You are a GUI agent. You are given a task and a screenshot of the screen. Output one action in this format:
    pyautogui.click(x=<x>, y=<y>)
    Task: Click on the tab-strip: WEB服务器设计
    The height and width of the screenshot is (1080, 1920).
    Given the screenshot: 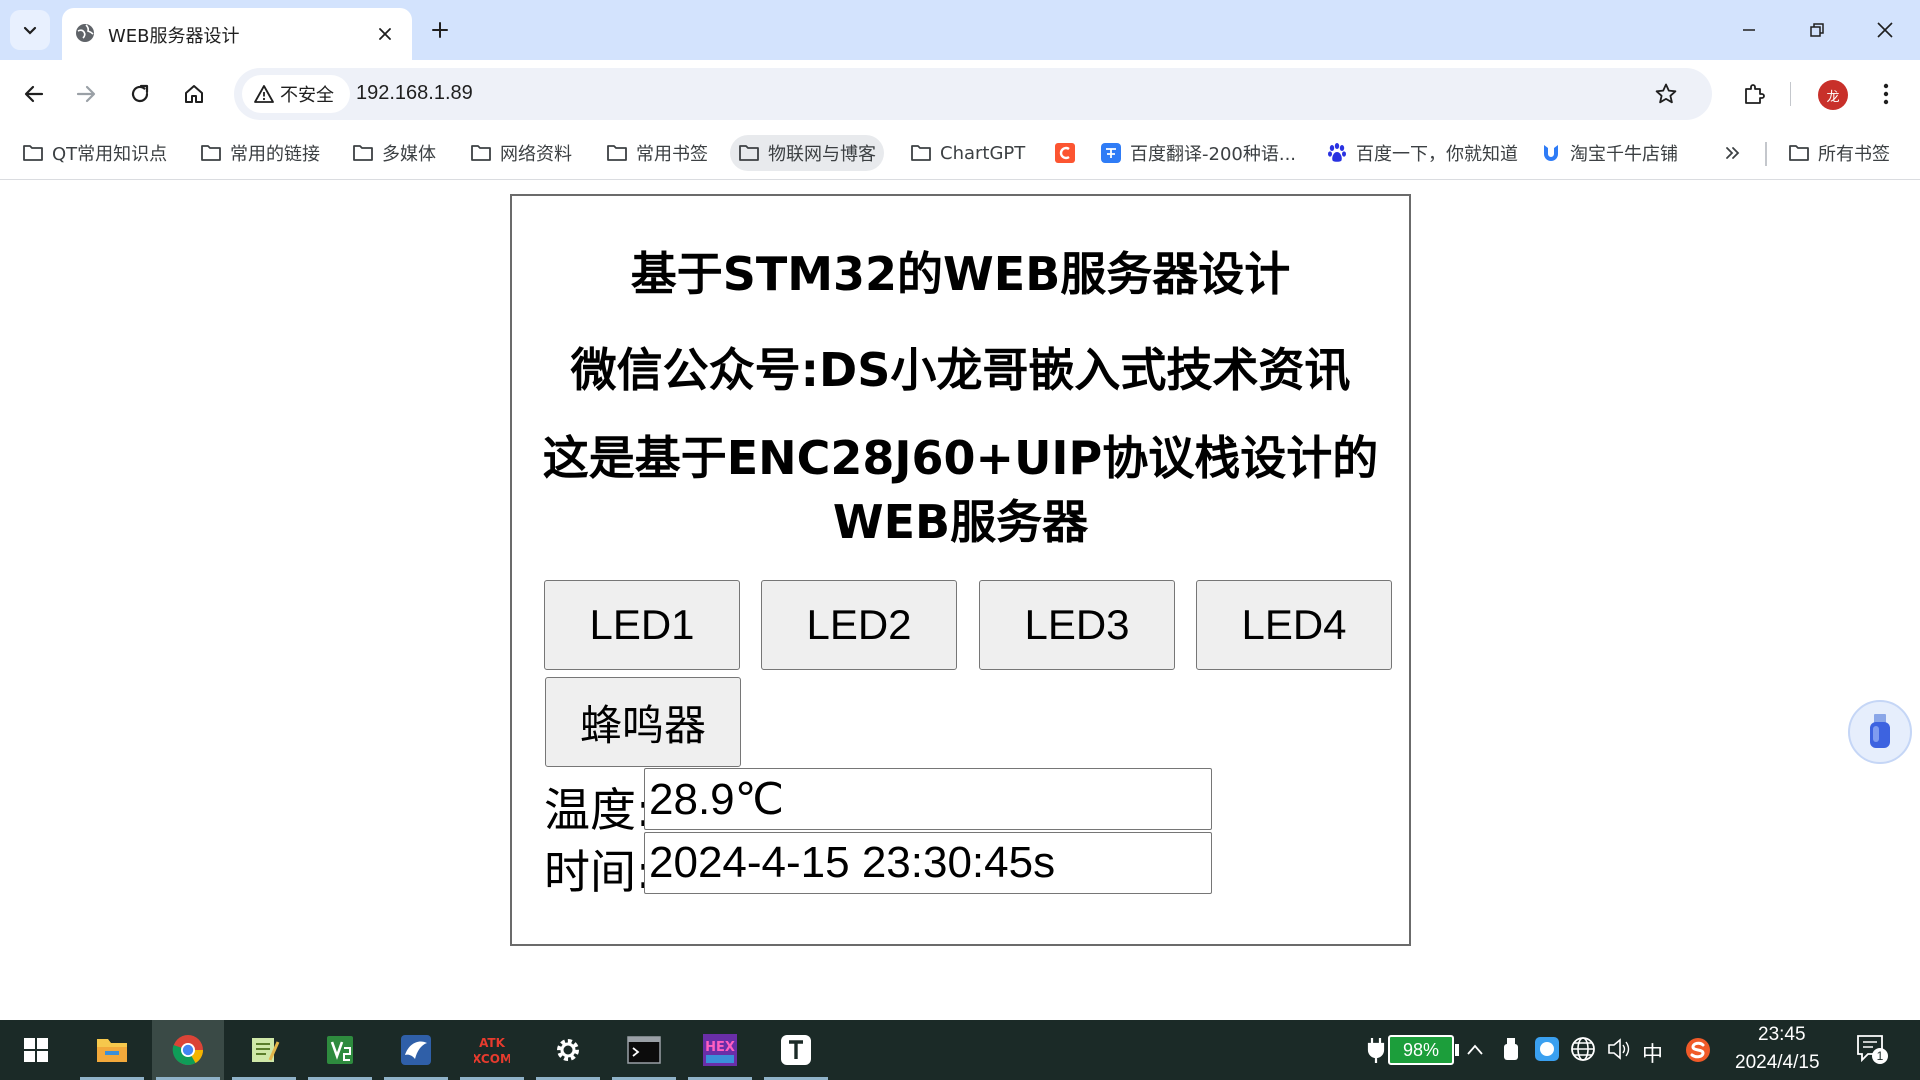 What is the action you would take?
    pyautogui.click(x=960, y=30)
    